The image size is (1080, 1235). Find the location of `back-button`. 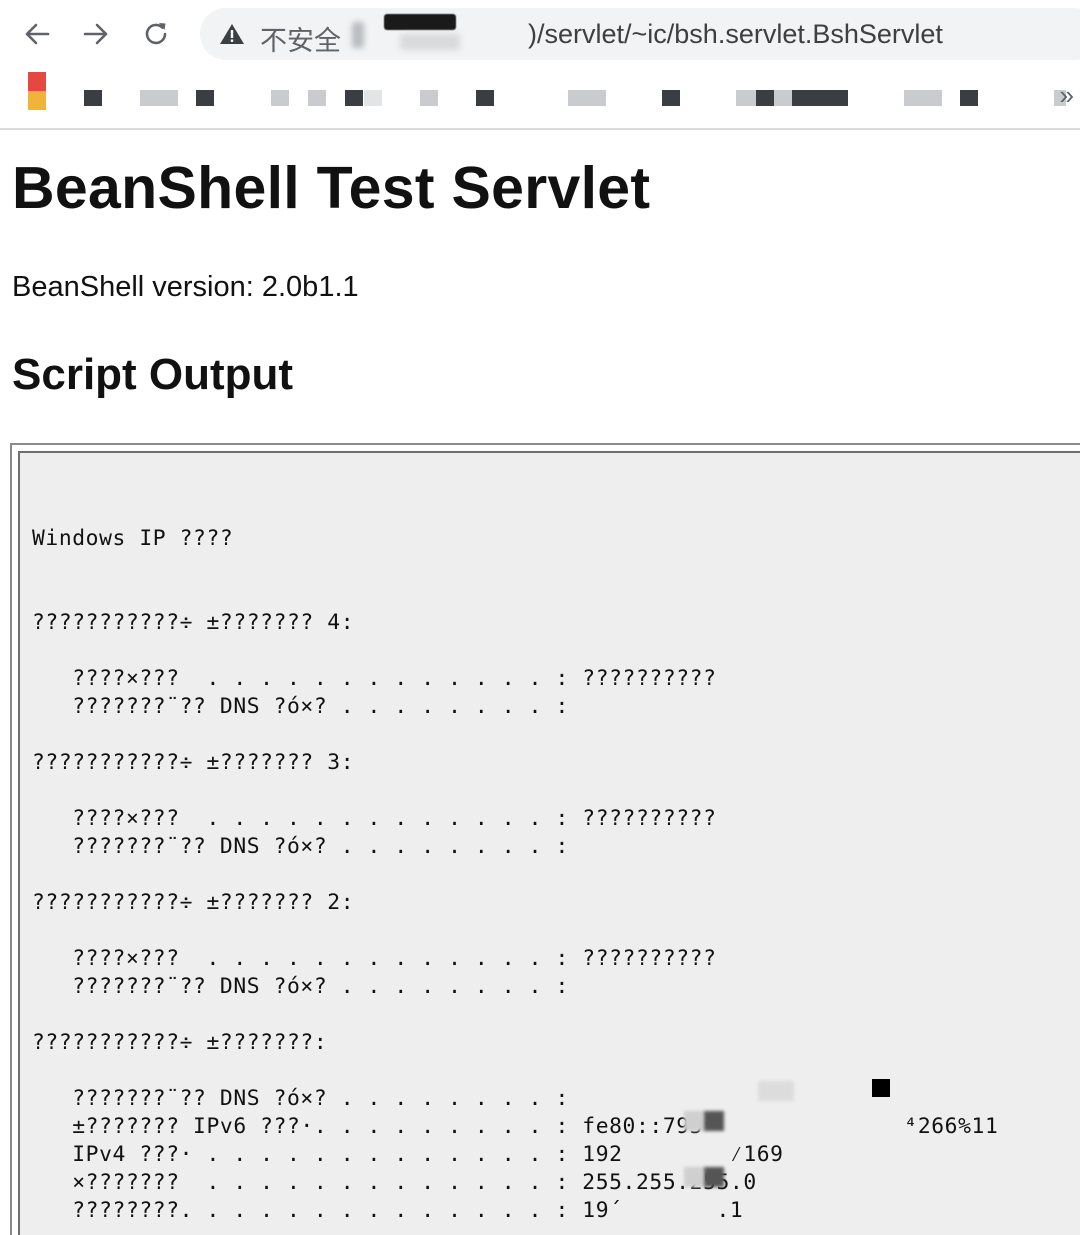

back-button is located at coordinates (37, 34).